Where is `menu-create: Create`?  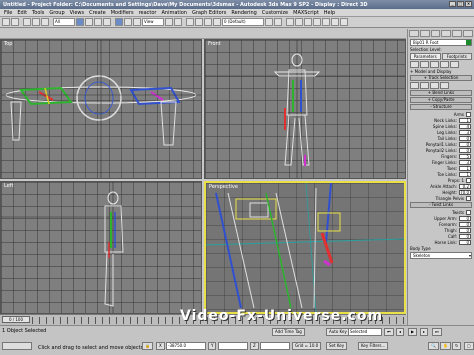
menu-create: Create is located at coordinates (97, 13).